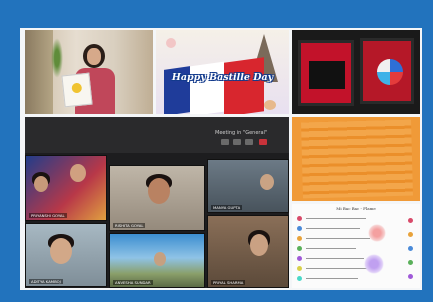  I want to click on participant-tile: MANYA GUPTA, so click(248, 186).